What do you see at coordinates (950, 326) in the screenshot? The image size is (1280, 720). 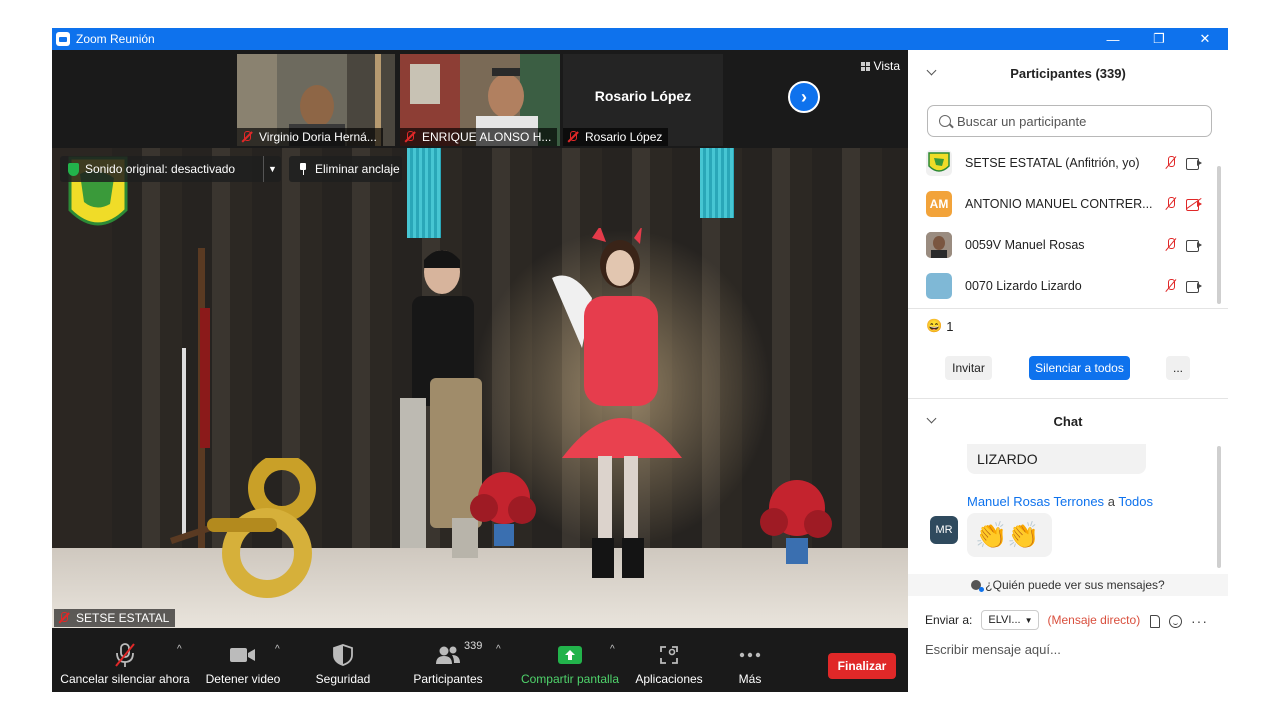 I see `reaction-count: 1` at bounding box center [950, 326].